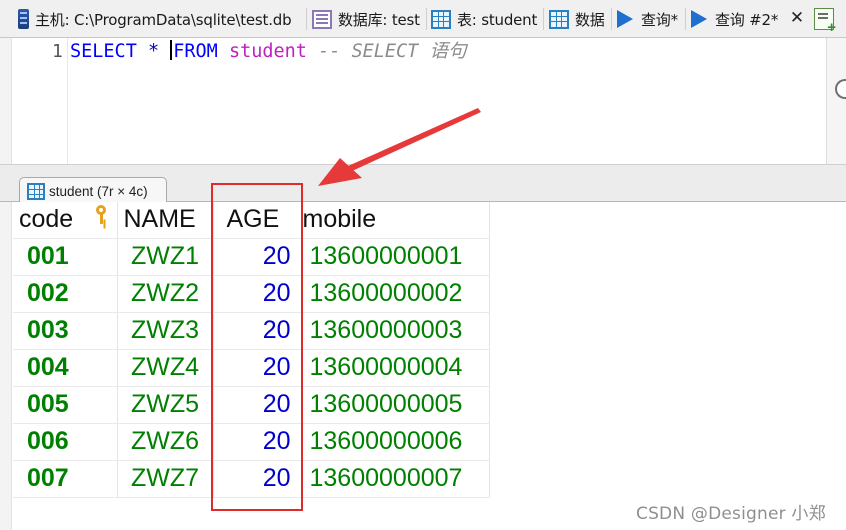 This screenshot has width=846, height=530. What do you see at coordinates (165, 294) in the screenshot?
I see `cell-name: ZWZ2` at bounding box center [165, 294].